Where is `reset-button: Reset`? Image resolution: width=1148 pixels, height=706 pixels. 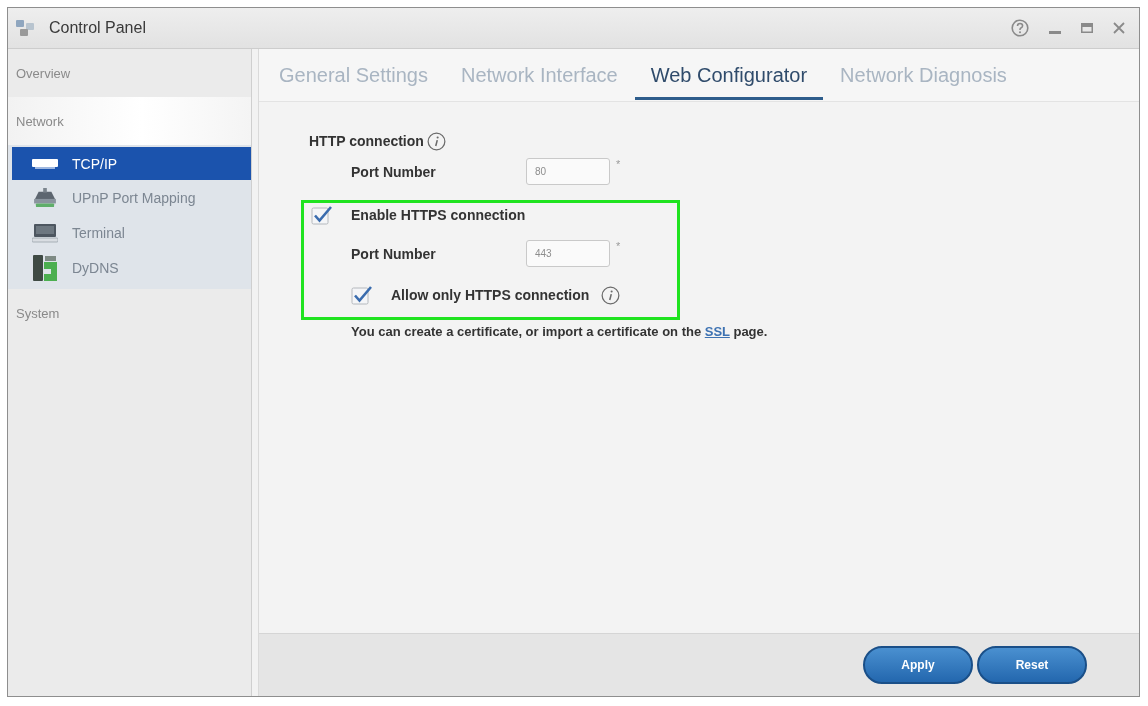
reset-button: Reset is located at coordinates (1032, 665).